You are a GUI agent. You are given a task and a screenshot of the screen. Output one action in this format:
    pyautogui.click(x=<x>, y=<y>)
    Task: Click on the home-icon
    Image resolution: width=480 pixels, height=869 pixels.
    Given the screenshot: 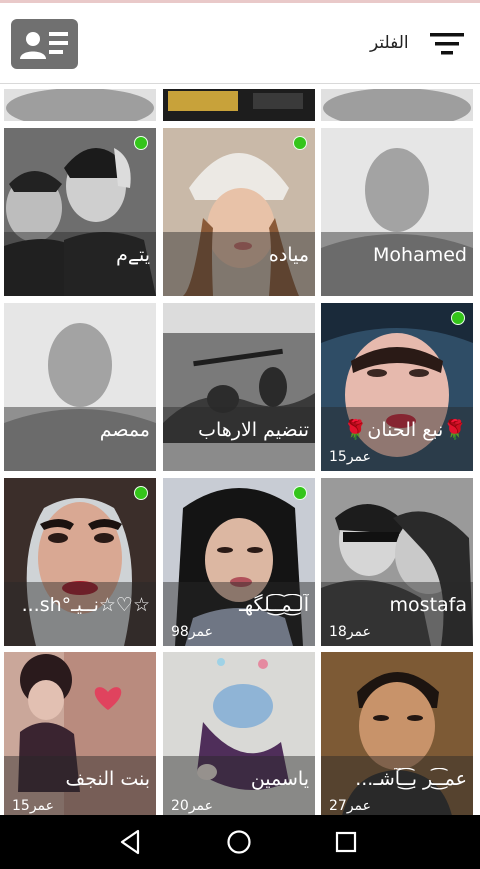 What is the action you would take?
    pyautogui.click(x=239, y=842)
    